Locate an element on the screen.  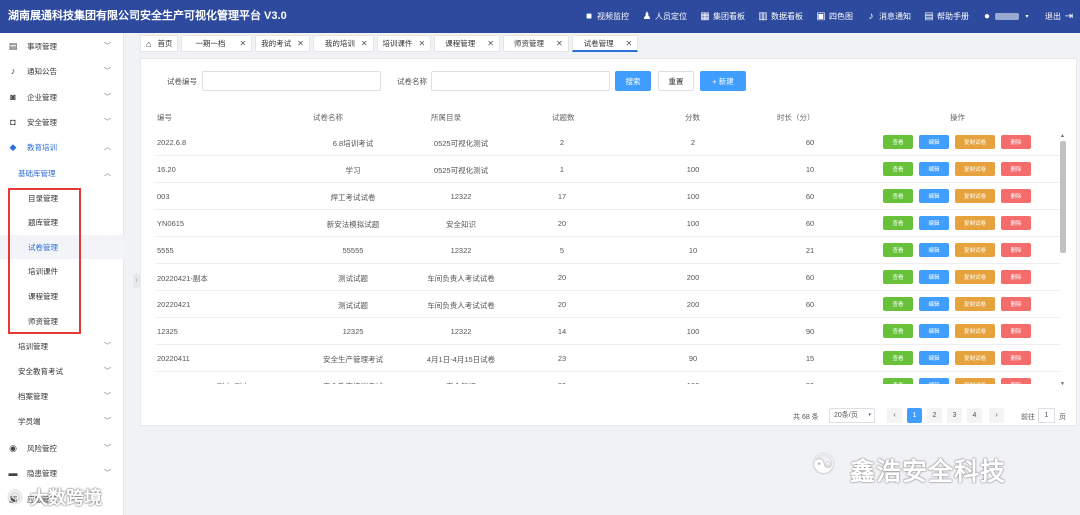
tab-home: ⌂ 首页 is located at coordinates (159, 43).